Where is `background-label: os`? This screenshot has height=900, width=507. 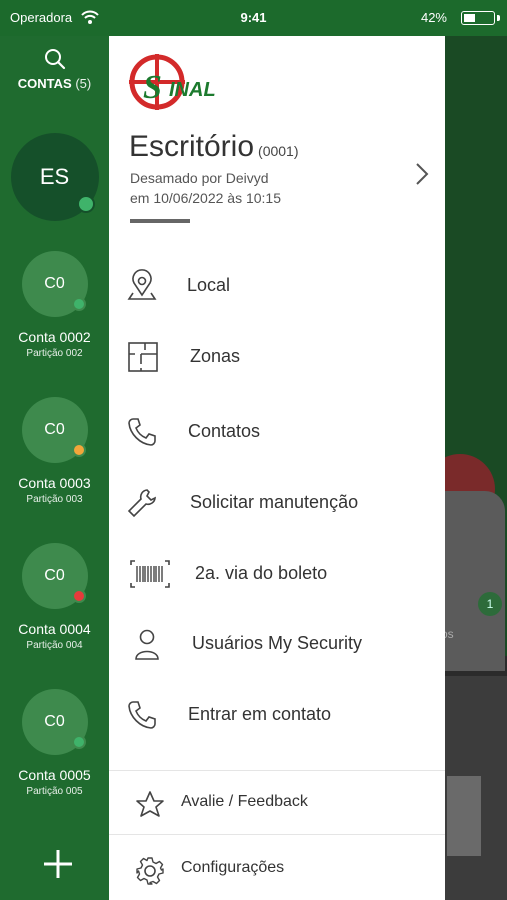
background-label: os is located at coordinates (449, 634).